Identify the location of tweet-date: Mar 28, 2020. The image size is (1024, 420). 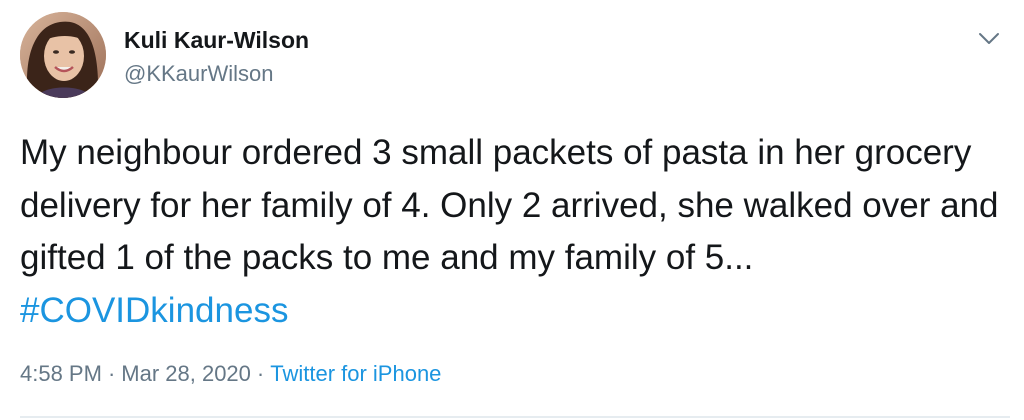
(186, 373).